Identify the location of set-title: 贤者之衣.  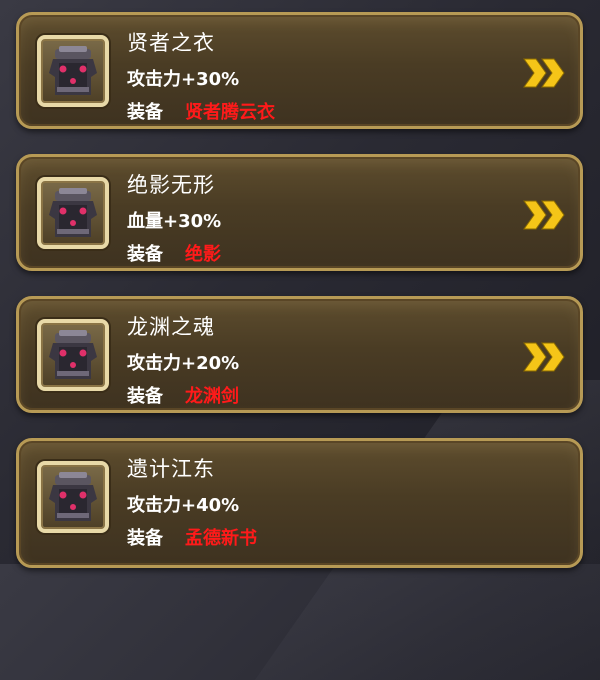
(171, 43).